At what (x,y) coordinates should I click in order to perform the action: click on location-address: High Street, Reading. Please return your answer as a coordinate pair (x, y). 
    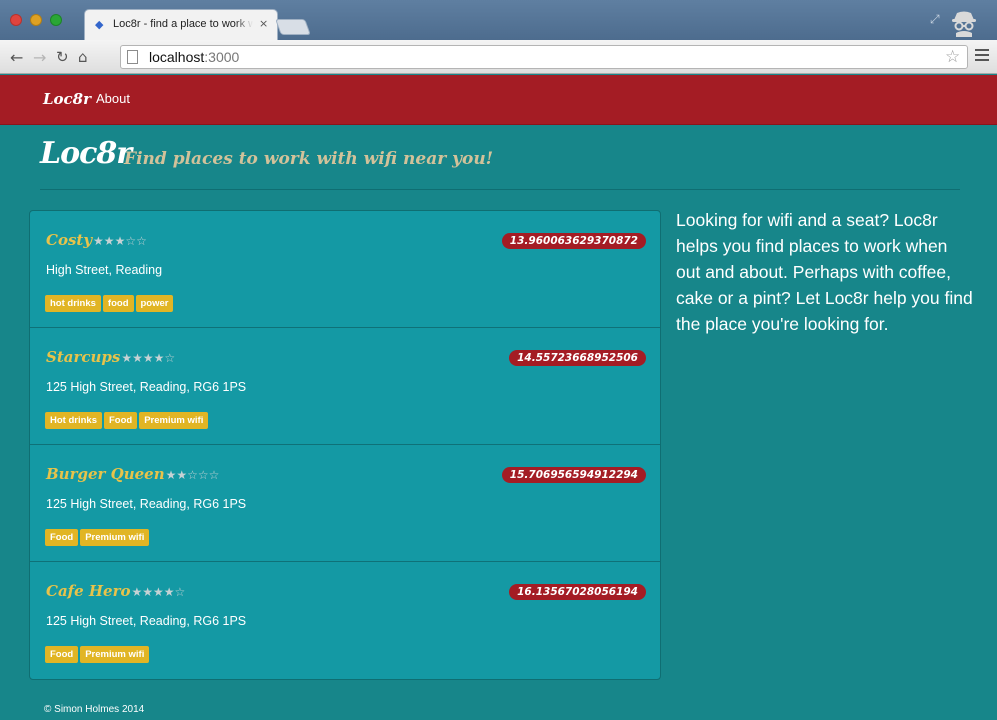
    Looking at the image, I should click on (104, 270).